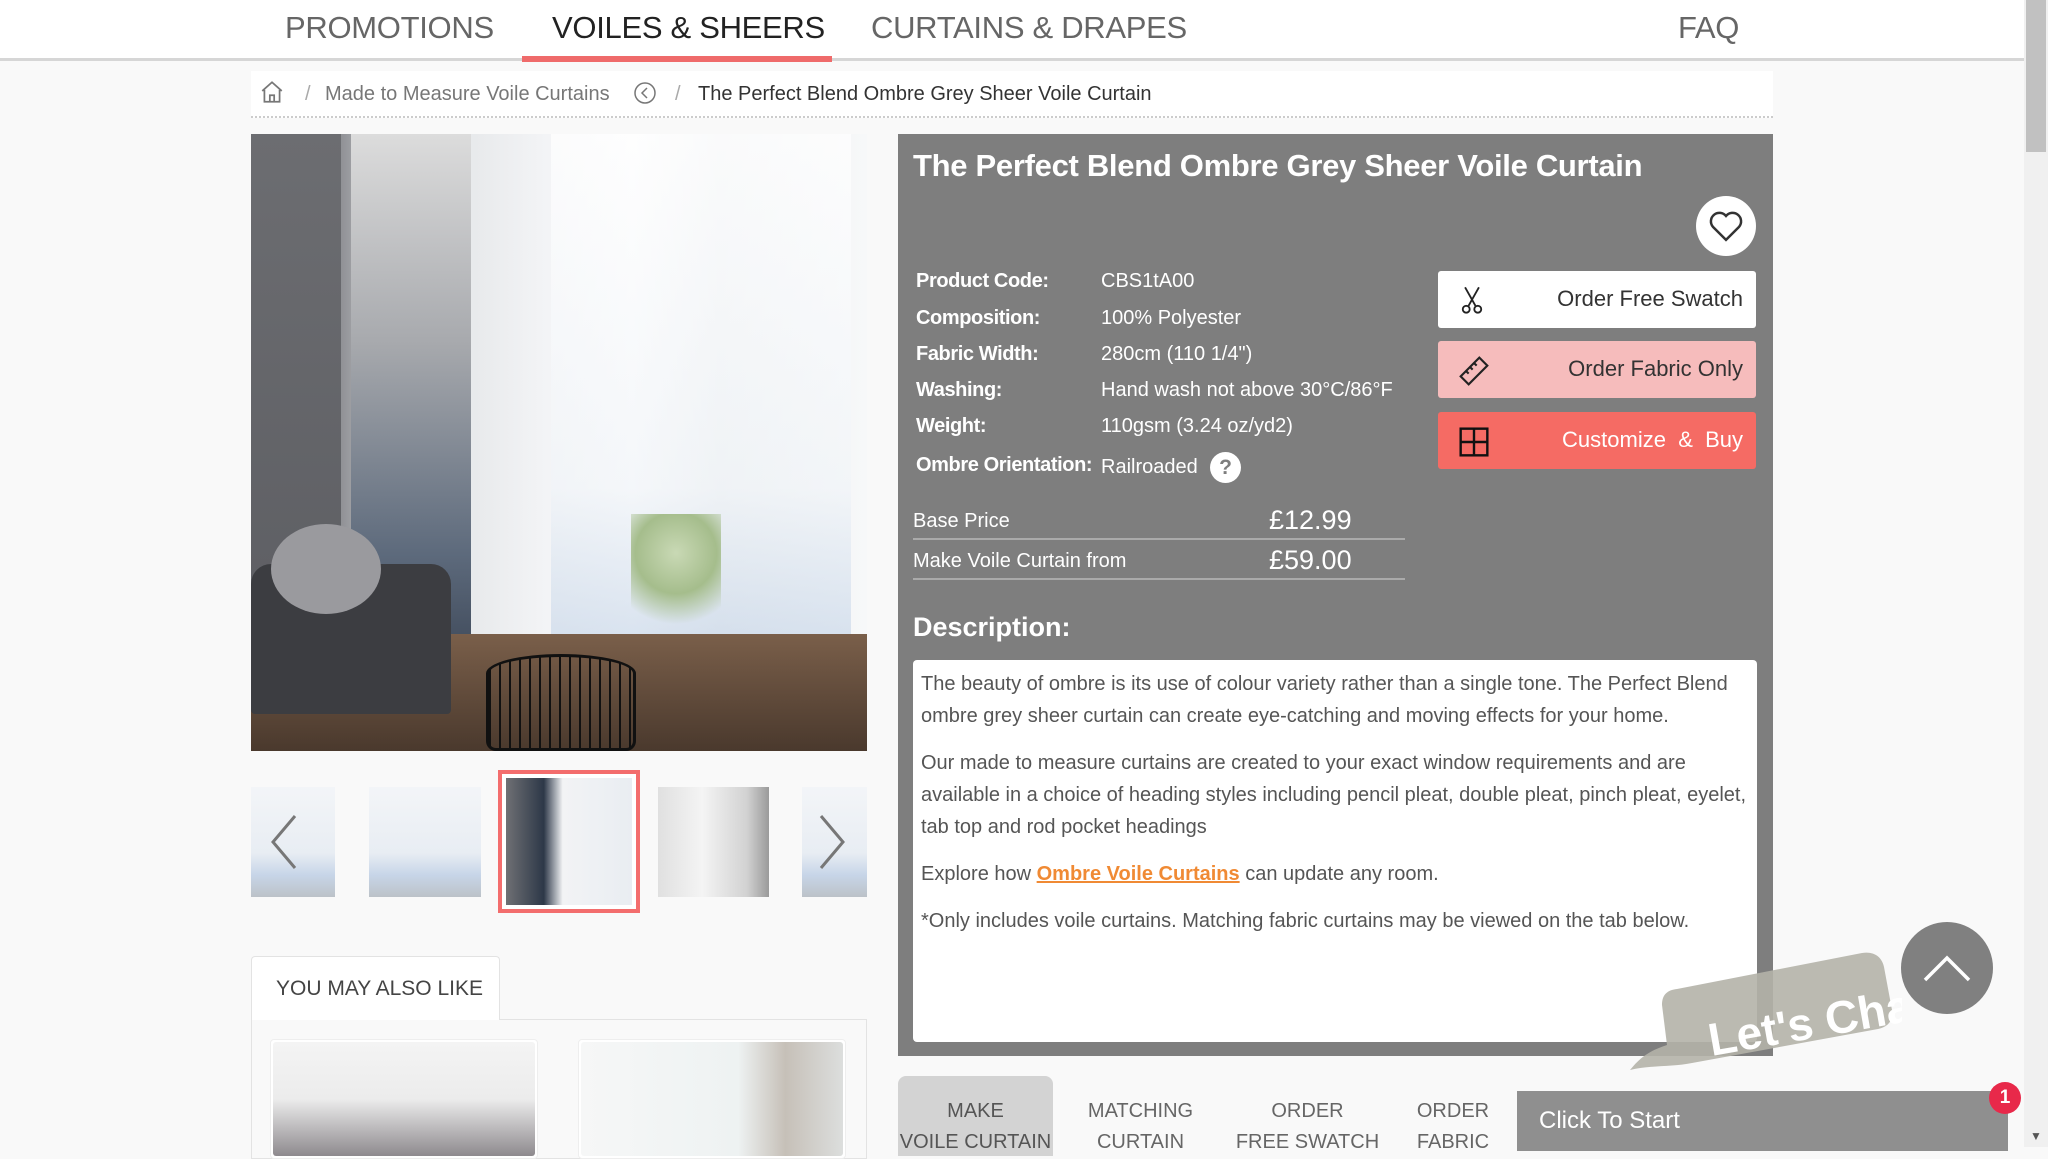 Image resolution: width=2048 pixels, height=1159 pixels. What do you see at coordinates (979, 874) in the screenshot?
I see `description-text: Explore how` at bounding box center [979, 874].